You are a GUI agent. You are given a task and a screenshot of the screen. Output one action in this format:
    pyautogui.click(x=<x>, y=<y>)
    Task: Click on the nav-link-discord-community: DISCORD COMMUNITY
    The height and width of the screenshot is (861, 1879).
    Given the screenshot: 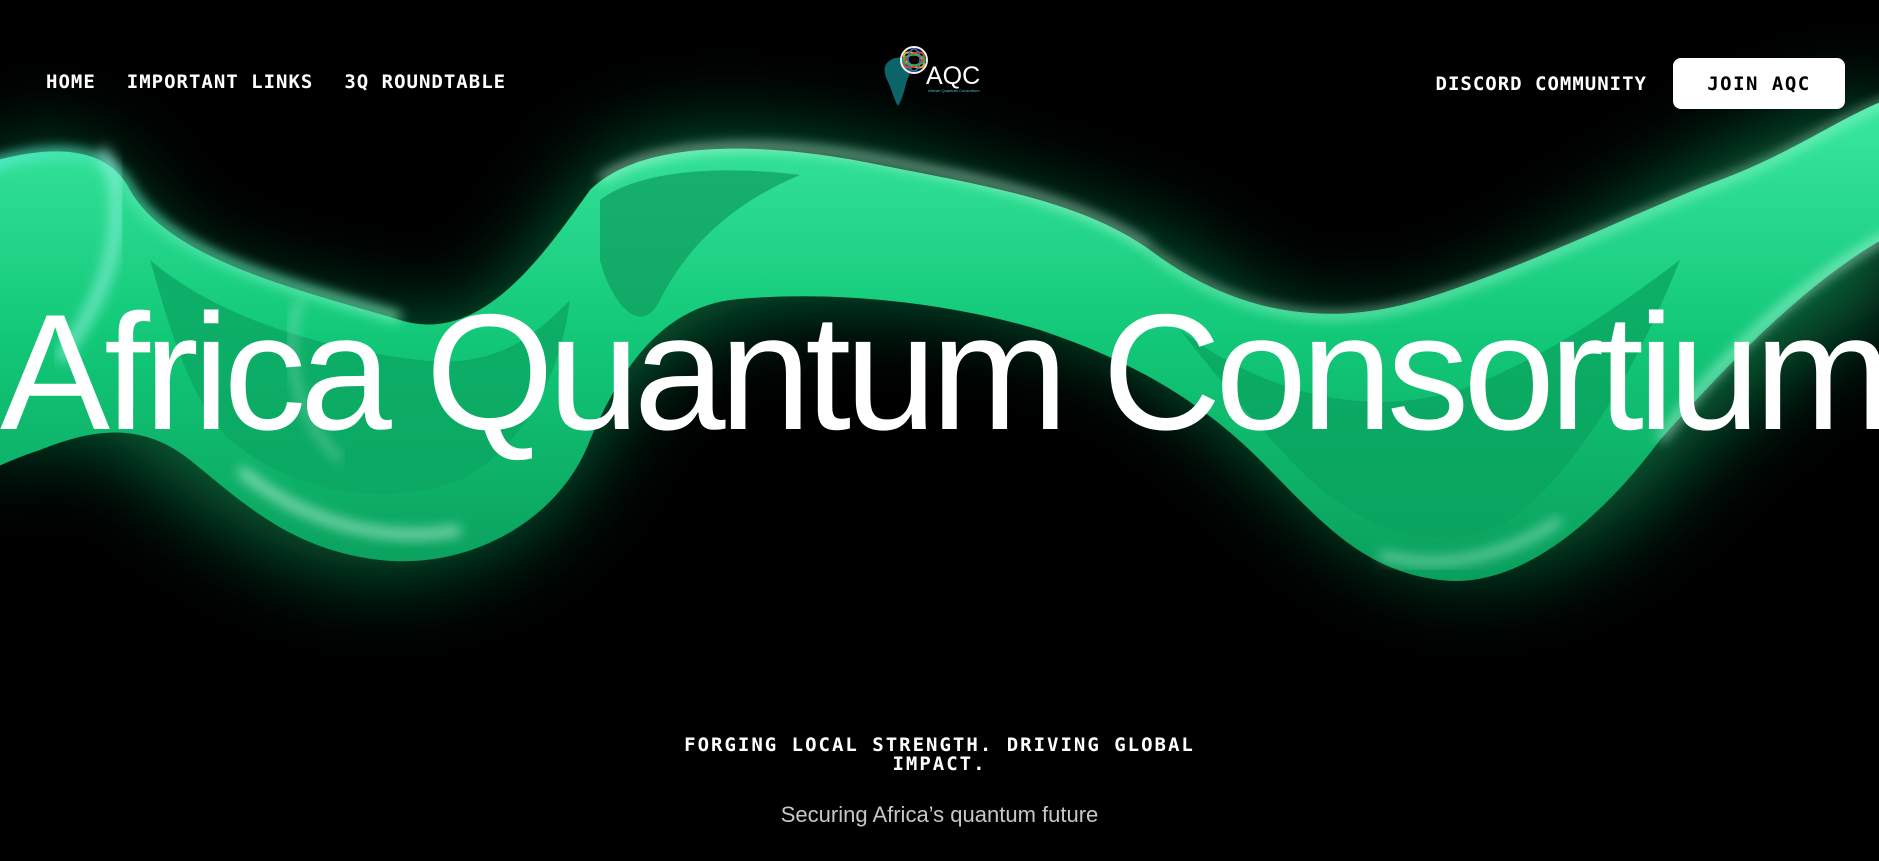 What is the action you would take?
    pyautogui.click(x=1541, y=84)
    